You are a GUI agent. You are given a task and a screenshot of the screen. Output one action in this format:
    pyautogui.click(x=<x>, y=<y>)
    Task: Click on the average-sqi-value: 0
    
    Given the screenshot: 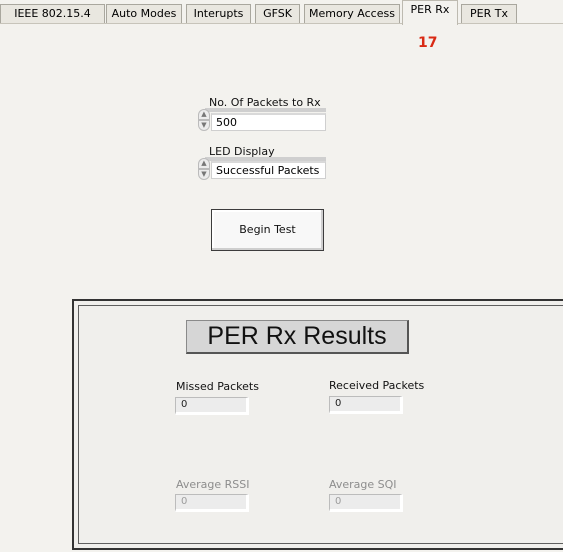 What is the action you would take?
    pyautogui.click(x=366, y=503)
    